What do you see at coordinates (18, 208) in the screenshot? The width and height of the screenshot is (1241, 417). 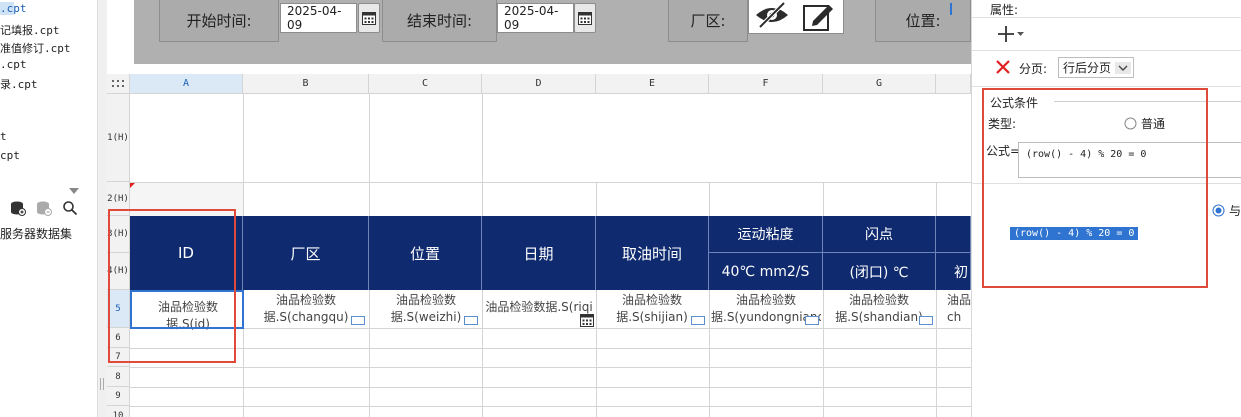 I see `add-dataset-icon` at bounding box center [18, 208].